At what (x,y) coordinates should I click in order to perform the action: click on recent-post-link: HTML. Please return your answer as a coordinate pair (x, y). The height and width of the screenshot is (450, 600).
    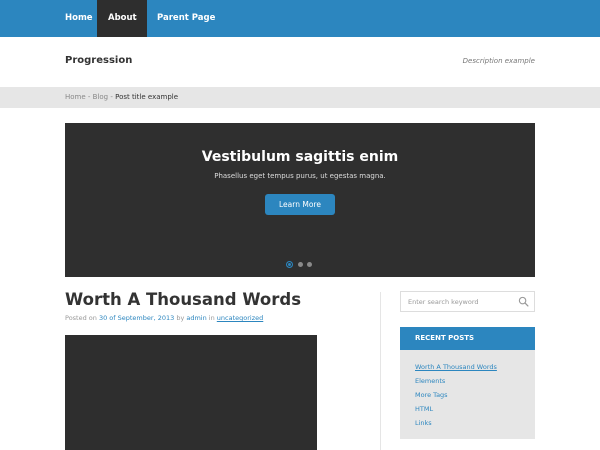
    Looking at the image, I should click on (456, 409).